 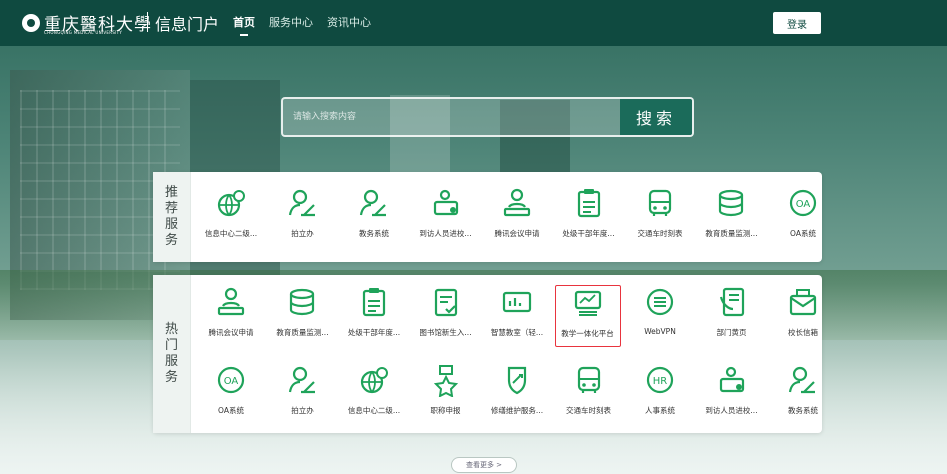 I want to click on database-icon, so click(x=732, y=203).